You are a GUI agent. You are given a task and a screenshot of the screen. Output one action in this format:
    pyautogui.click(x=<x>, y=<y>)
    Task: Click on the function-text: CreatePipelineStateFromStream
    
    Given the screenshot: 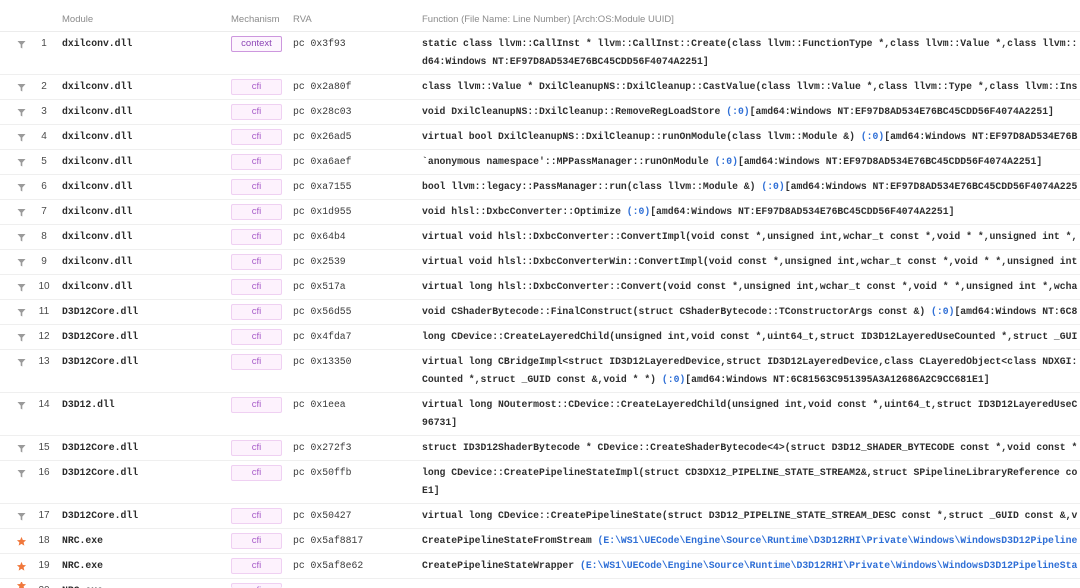 What is the action you would take?
    pyautogui.click(x=510, y=540)
    